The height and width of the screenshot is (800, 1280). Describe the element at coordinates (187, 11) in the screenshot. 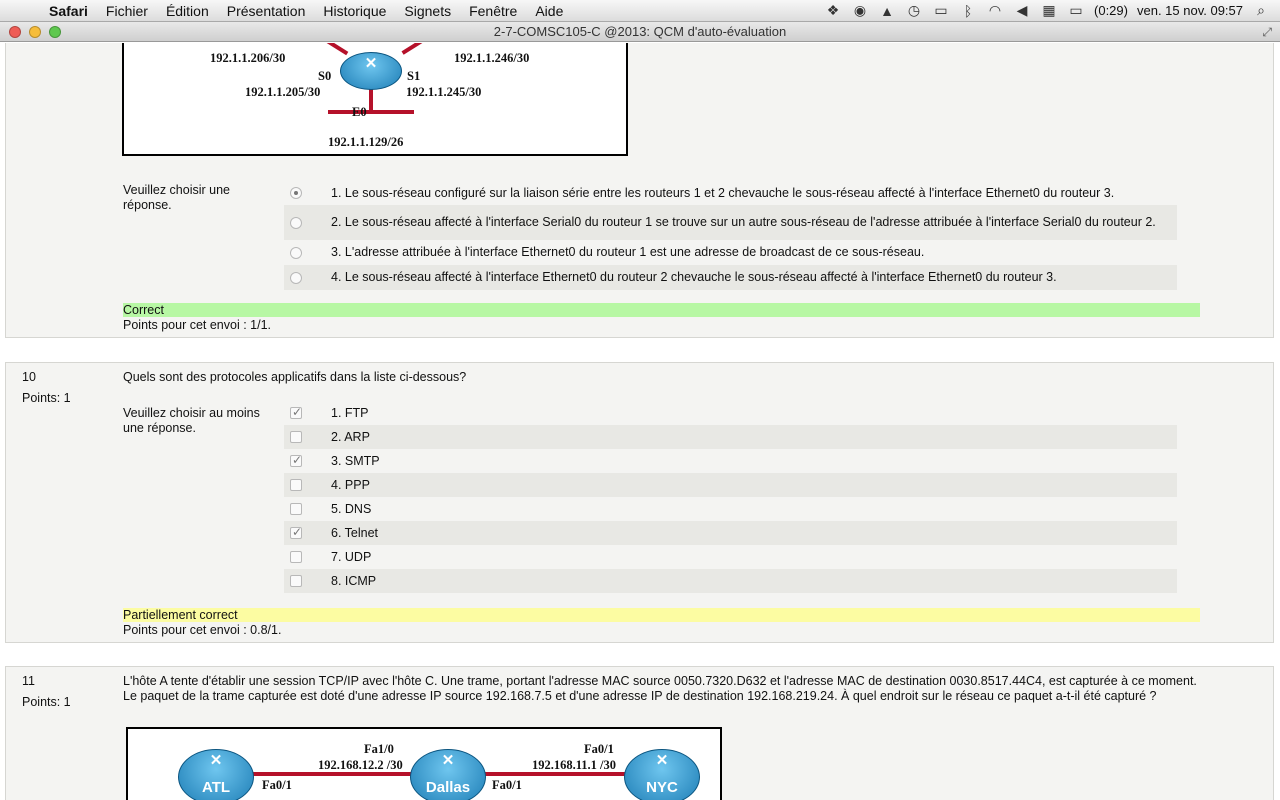

I see `menu-edition: Édition` at that location.